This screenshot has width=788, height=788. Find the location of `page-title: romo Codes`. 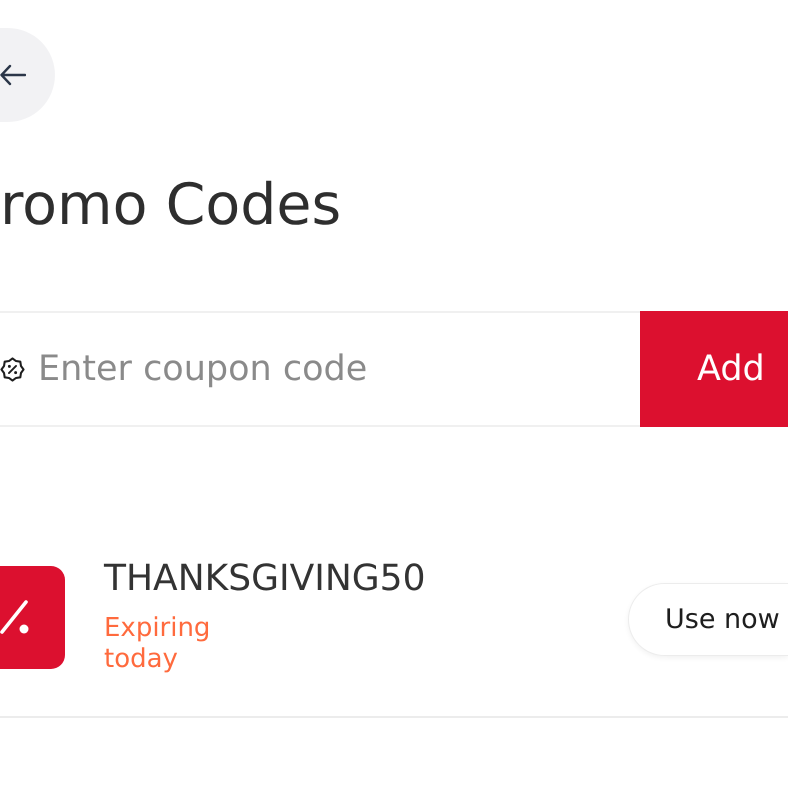

page-title: romo Codes is located at coordinates (171, 205).